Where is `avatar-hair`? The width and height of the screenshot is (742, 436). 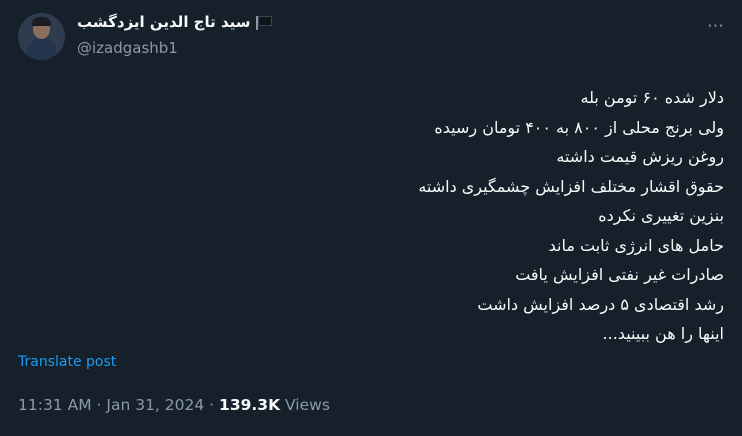
avatar-hair is located at coordinates (41, 21).